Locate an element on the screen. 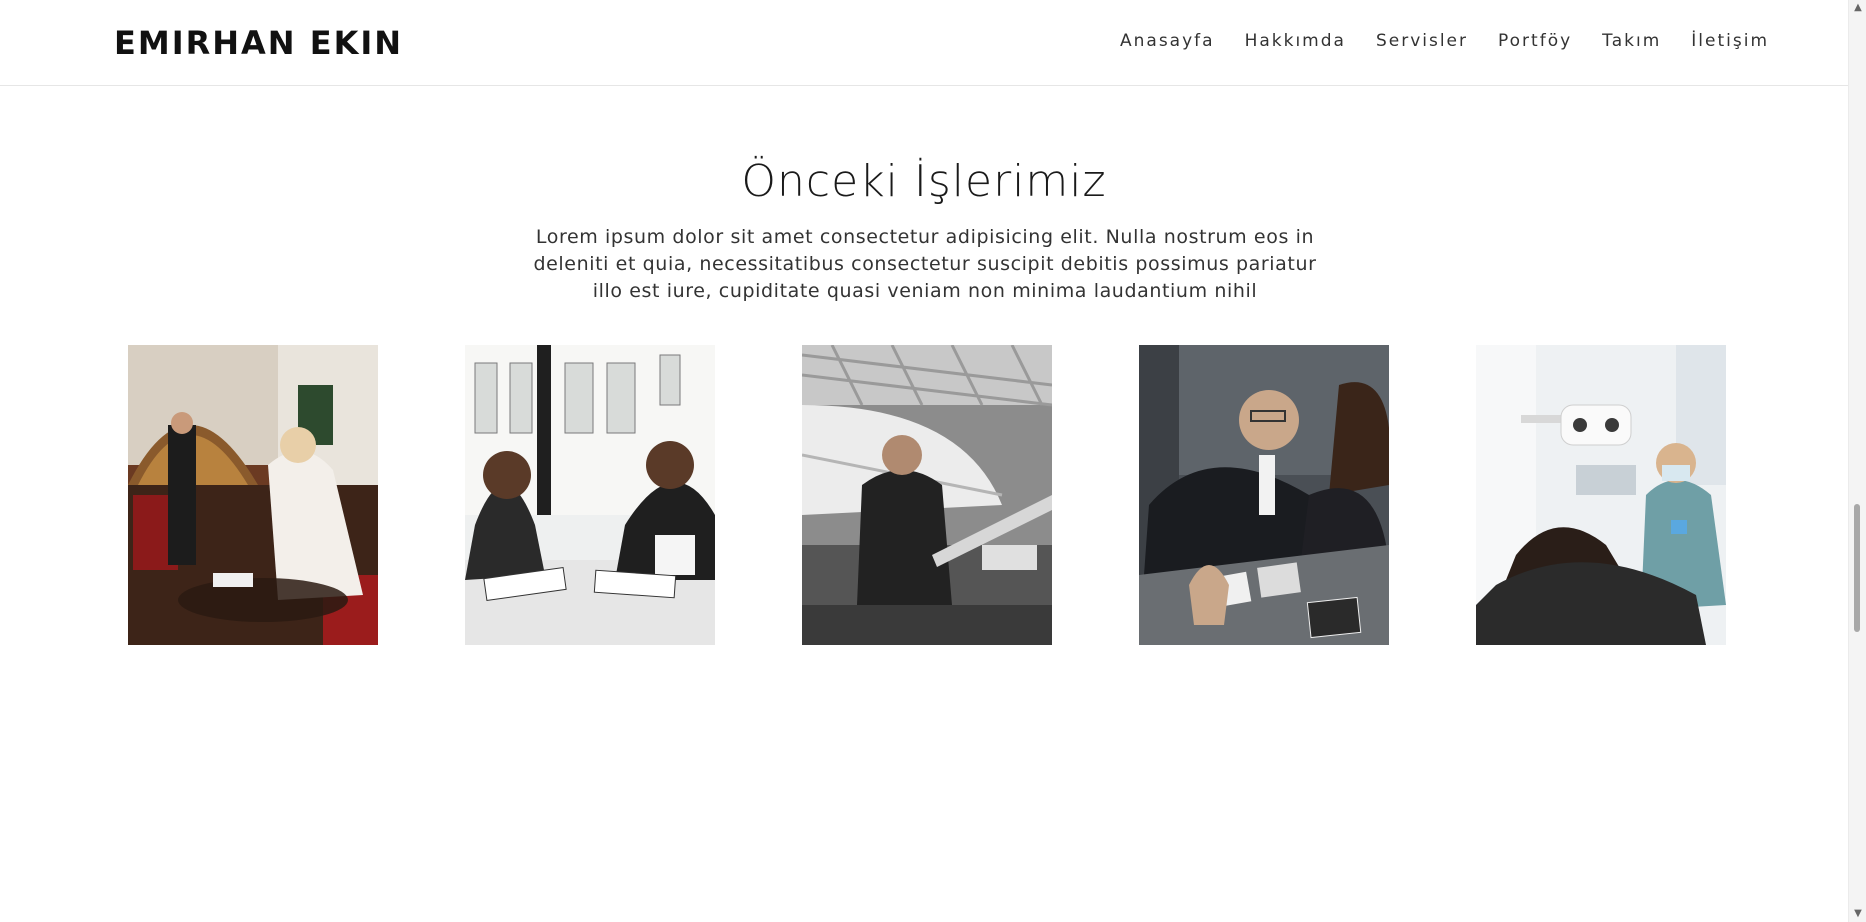 The image size is (1866, 922). boat-workshop-photo is located at coordinates (927, 495).